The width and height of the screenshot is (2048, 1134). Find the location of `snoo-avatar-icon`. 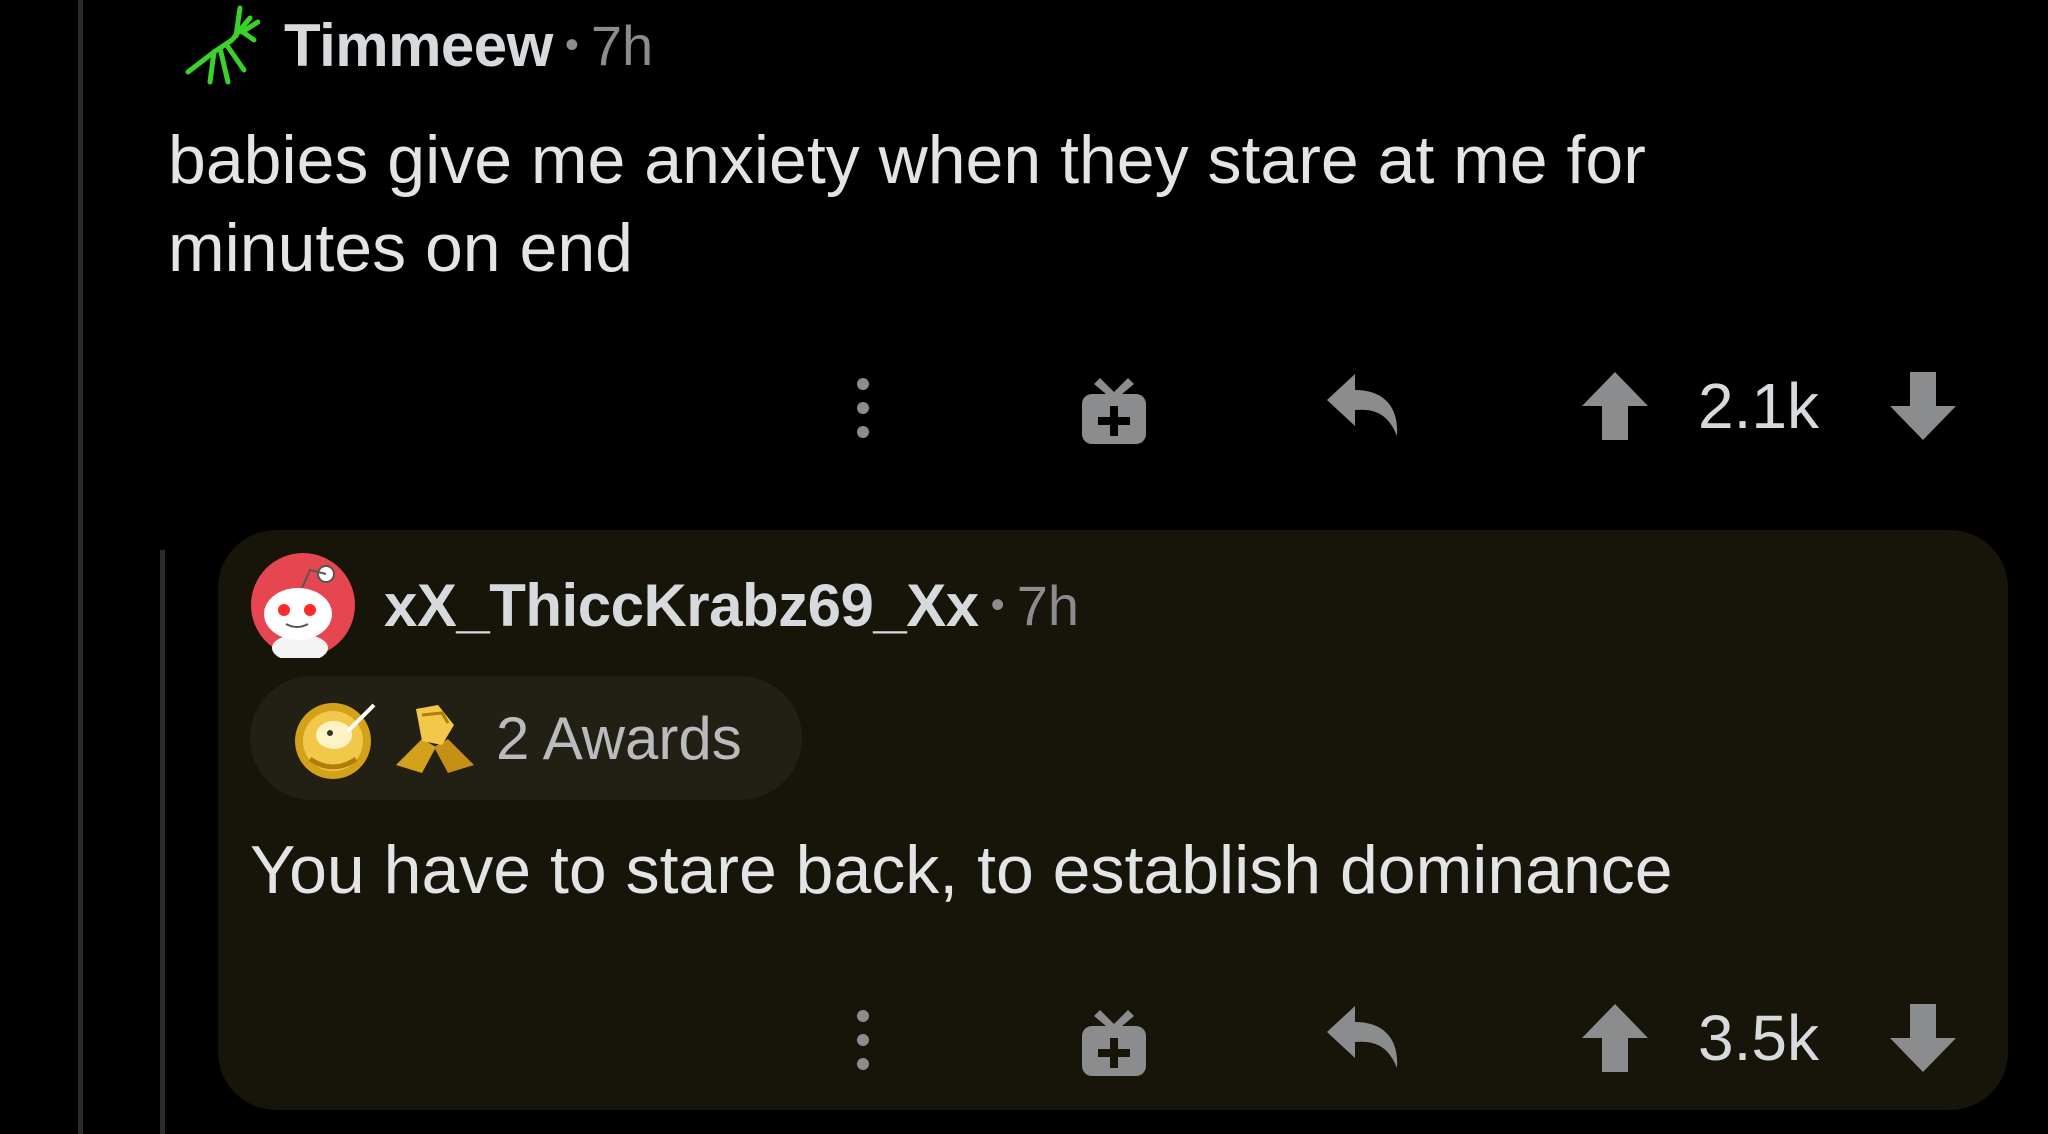

snoo-avatar-icon is located at coordinates (303, 605).